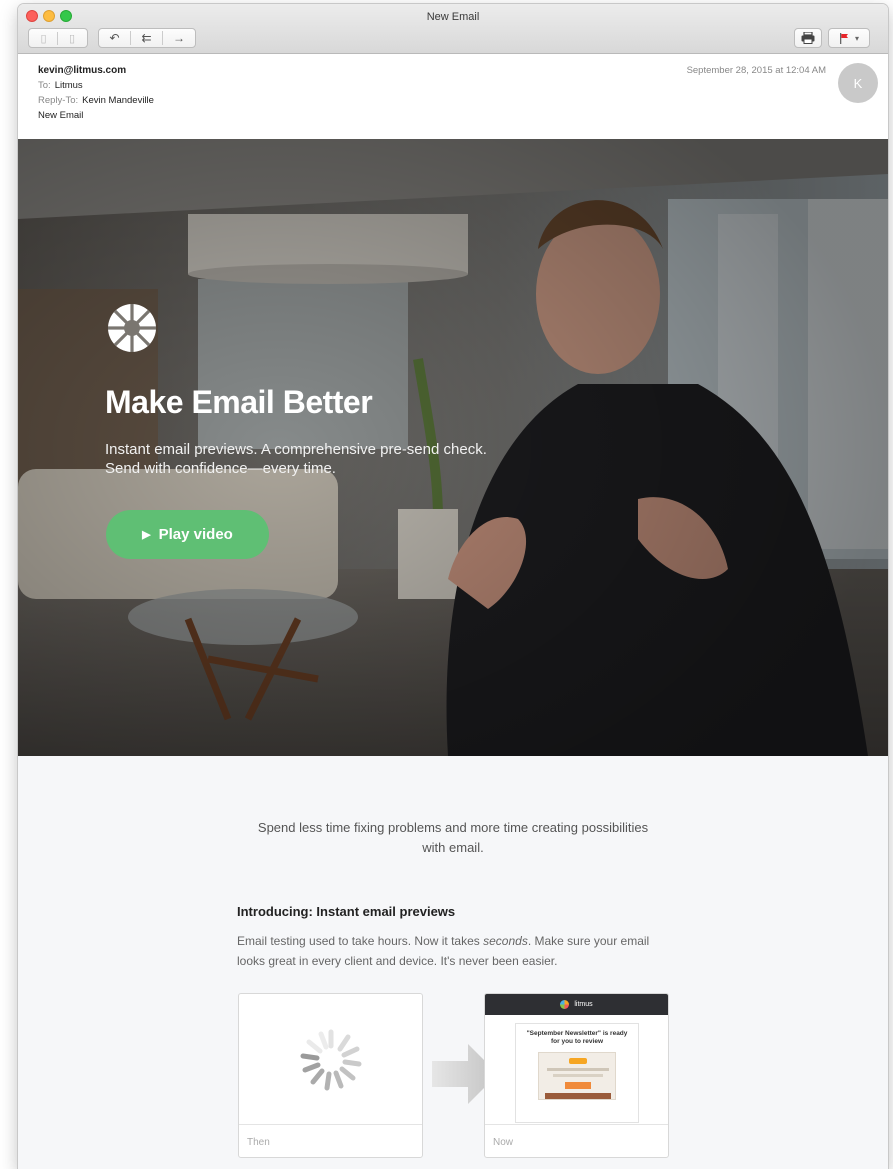 The width and height of the screenshot is (893, 1169). I want to click on now-label: Now, so click(576, 1140).